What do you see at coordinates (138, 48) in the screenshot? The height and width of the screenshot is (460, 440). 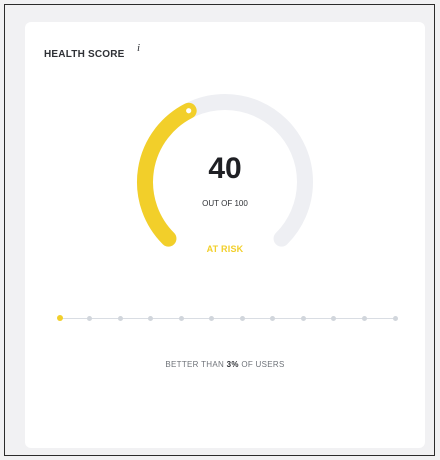 I see `info-icon: i` at bounding box center [138, 48].